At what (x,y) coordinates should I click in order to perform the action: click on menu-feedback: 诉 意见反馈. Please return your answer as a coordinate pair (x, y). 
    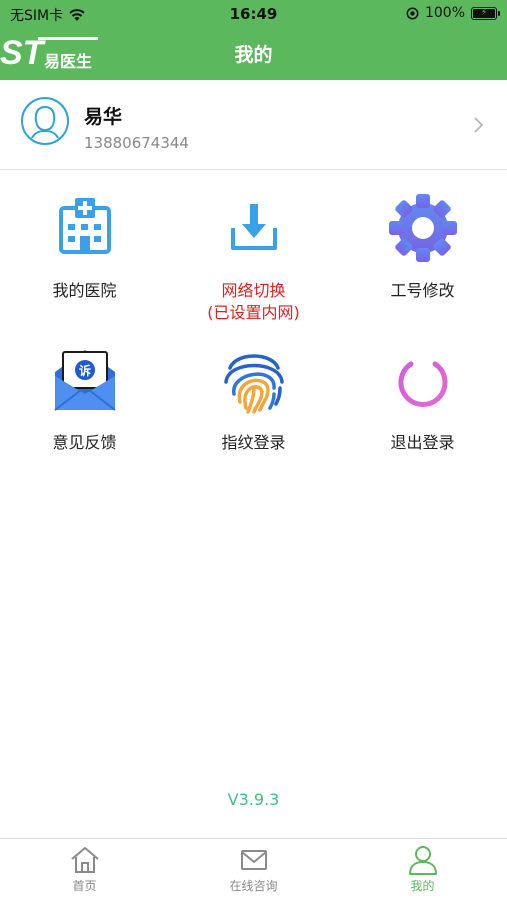
    Looking at the image, I should click on (84, 398).